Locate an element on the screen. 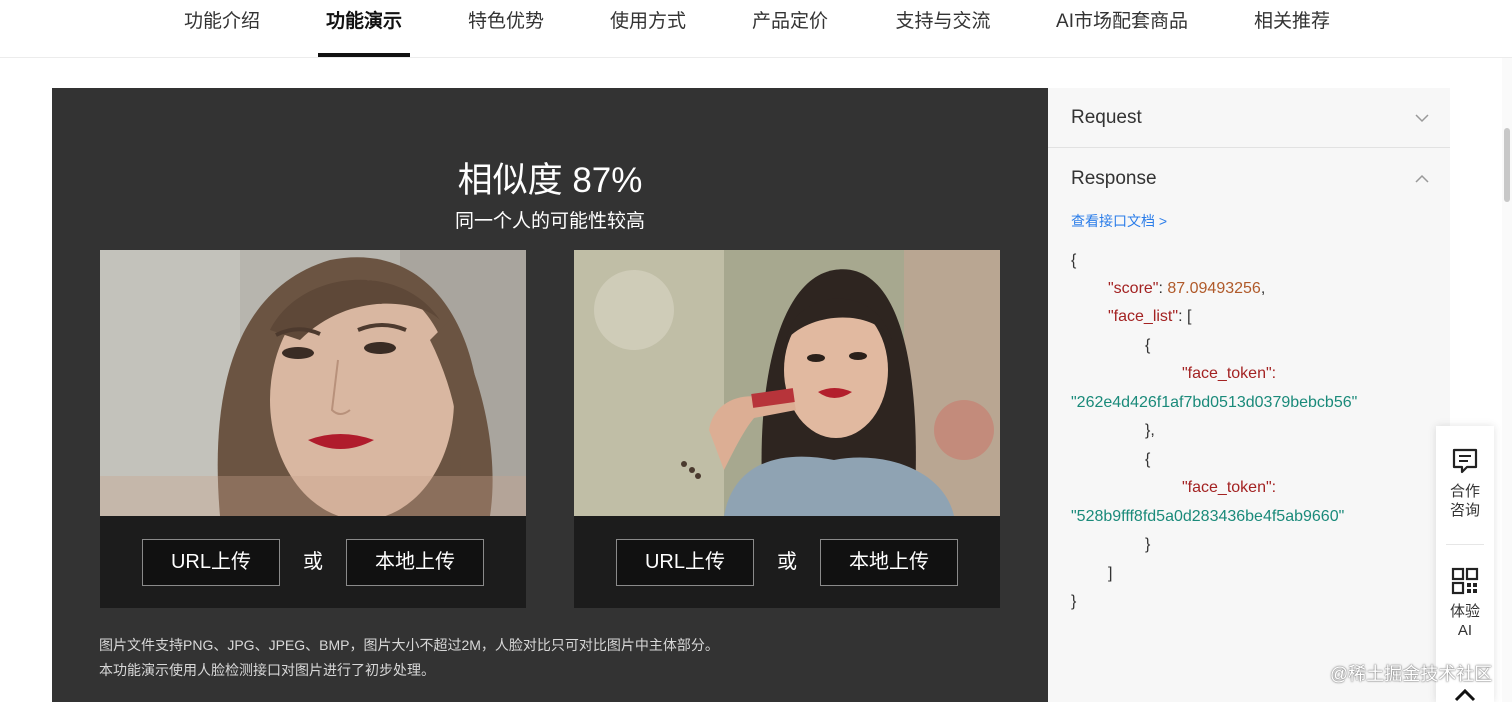 The width and height of the screenshot is (1512, 702). similarity-score: 相似度 87% is located at coordinates (550, 180).